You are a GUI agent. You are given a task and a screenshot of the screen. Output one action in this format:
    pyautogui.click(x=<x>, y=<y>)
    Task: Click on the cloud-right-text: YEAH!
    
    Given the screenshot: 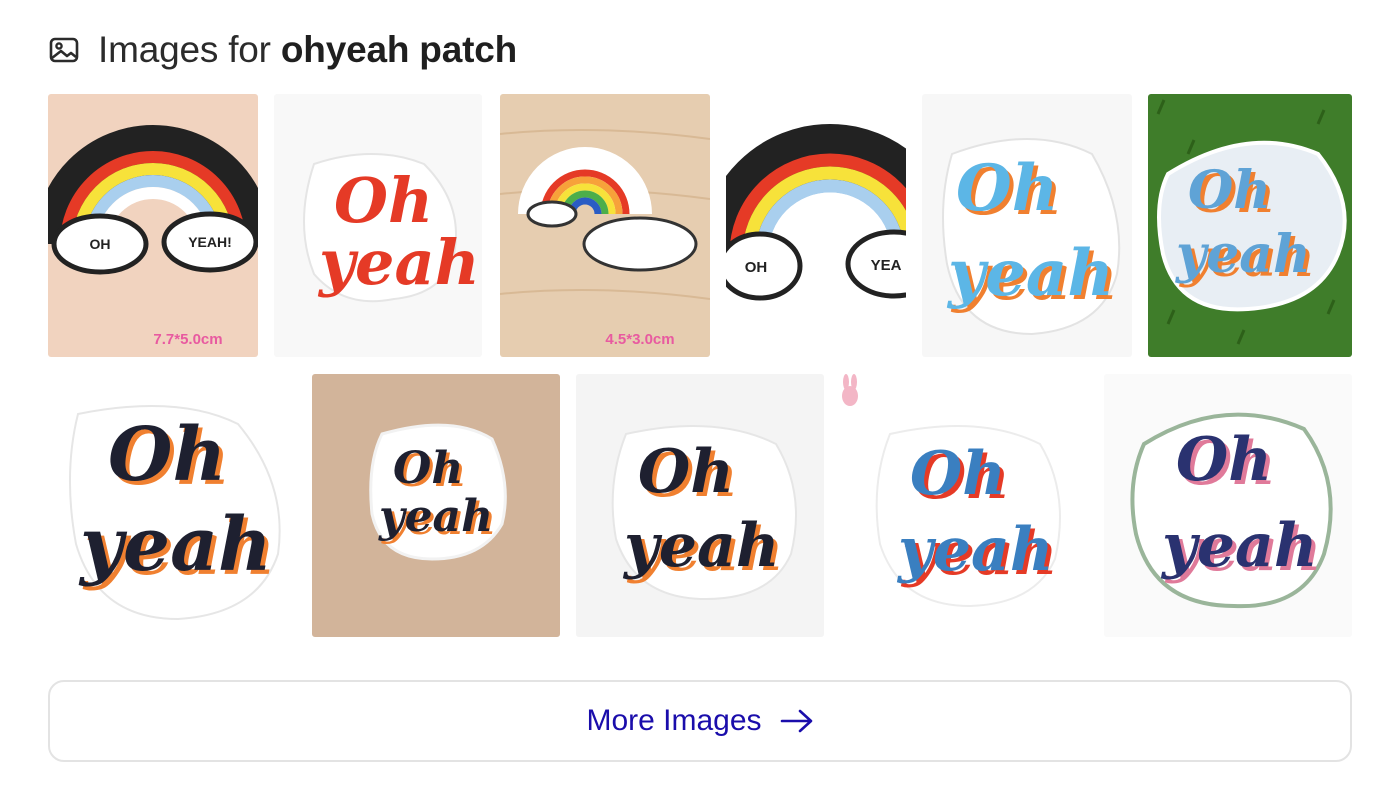 What is the action you would take?
    pyautogui.click(x=210, y=242)
    